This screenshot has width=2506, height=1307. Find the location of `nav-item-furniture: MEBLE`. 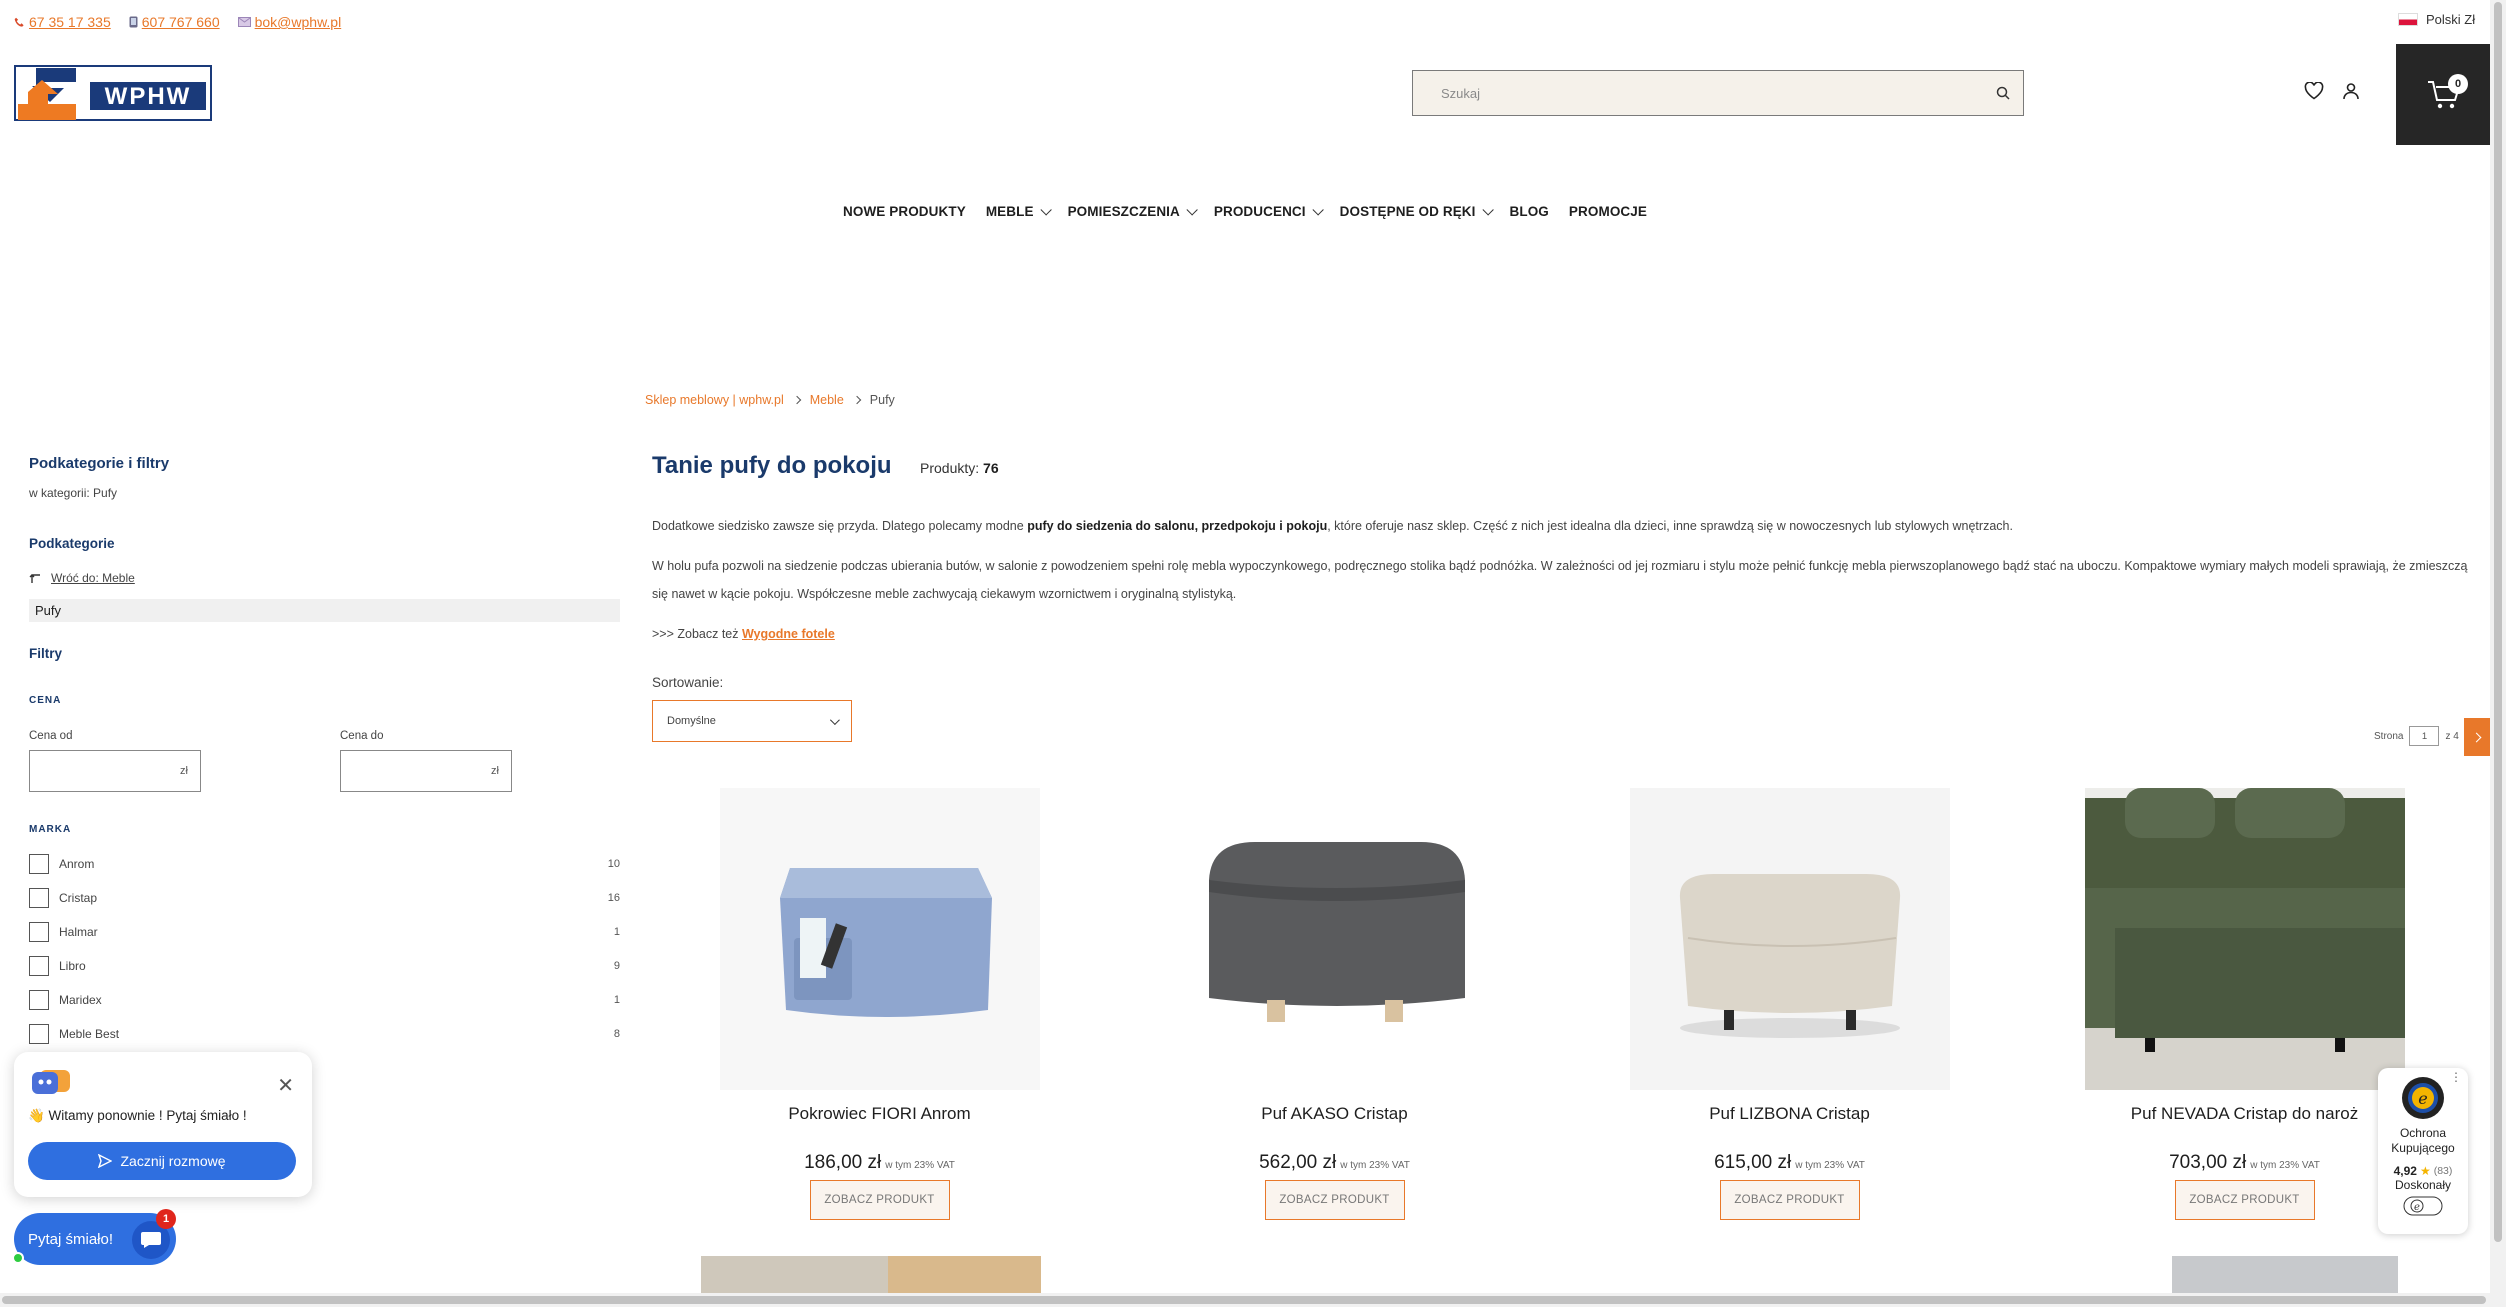

nav-item-furniture: MEBLE is located at coordinates (1019, 211).